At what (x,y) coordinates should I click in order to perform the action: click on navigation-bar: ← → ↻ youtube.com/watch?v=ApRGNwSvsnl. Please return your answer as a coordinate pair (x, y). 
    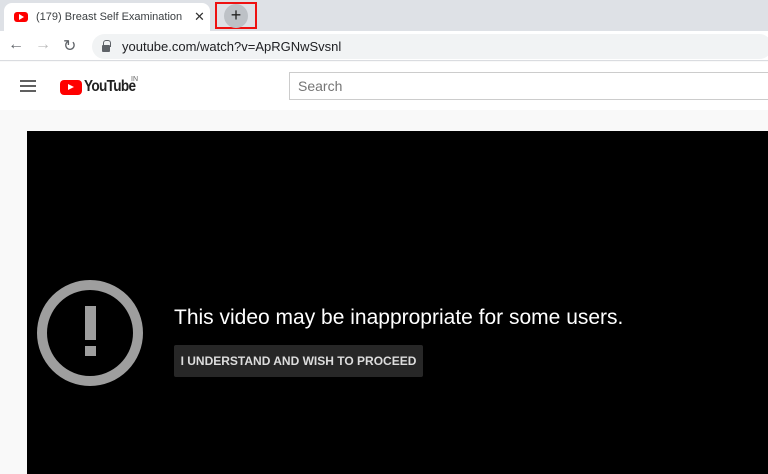
    Looking at the image, I should click on (384, 46).